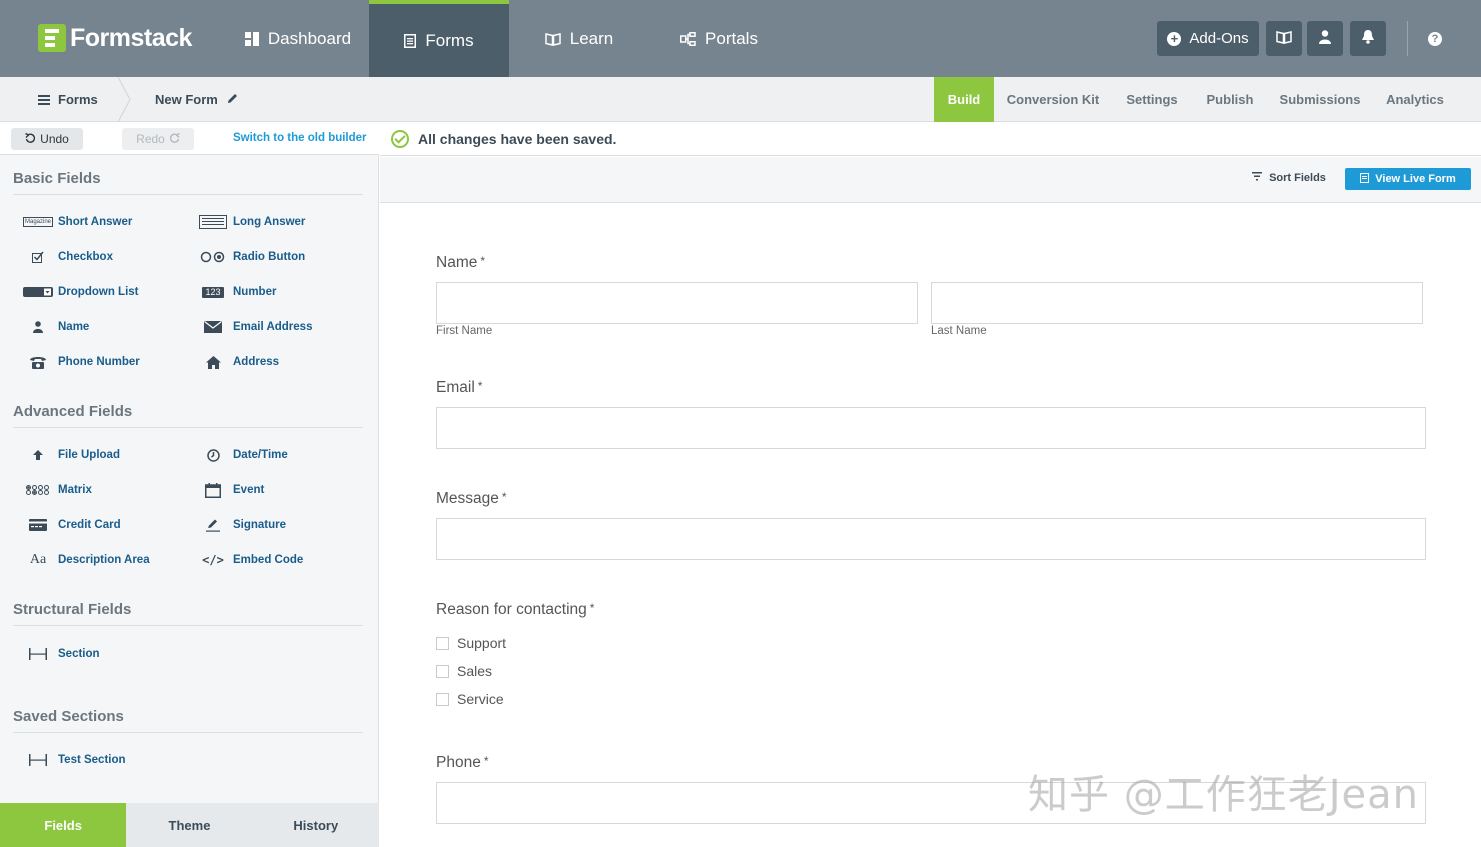  Describe the element at coordinates (471, 499) in the screenshot. I see `message-field-label: Message *` at that location.